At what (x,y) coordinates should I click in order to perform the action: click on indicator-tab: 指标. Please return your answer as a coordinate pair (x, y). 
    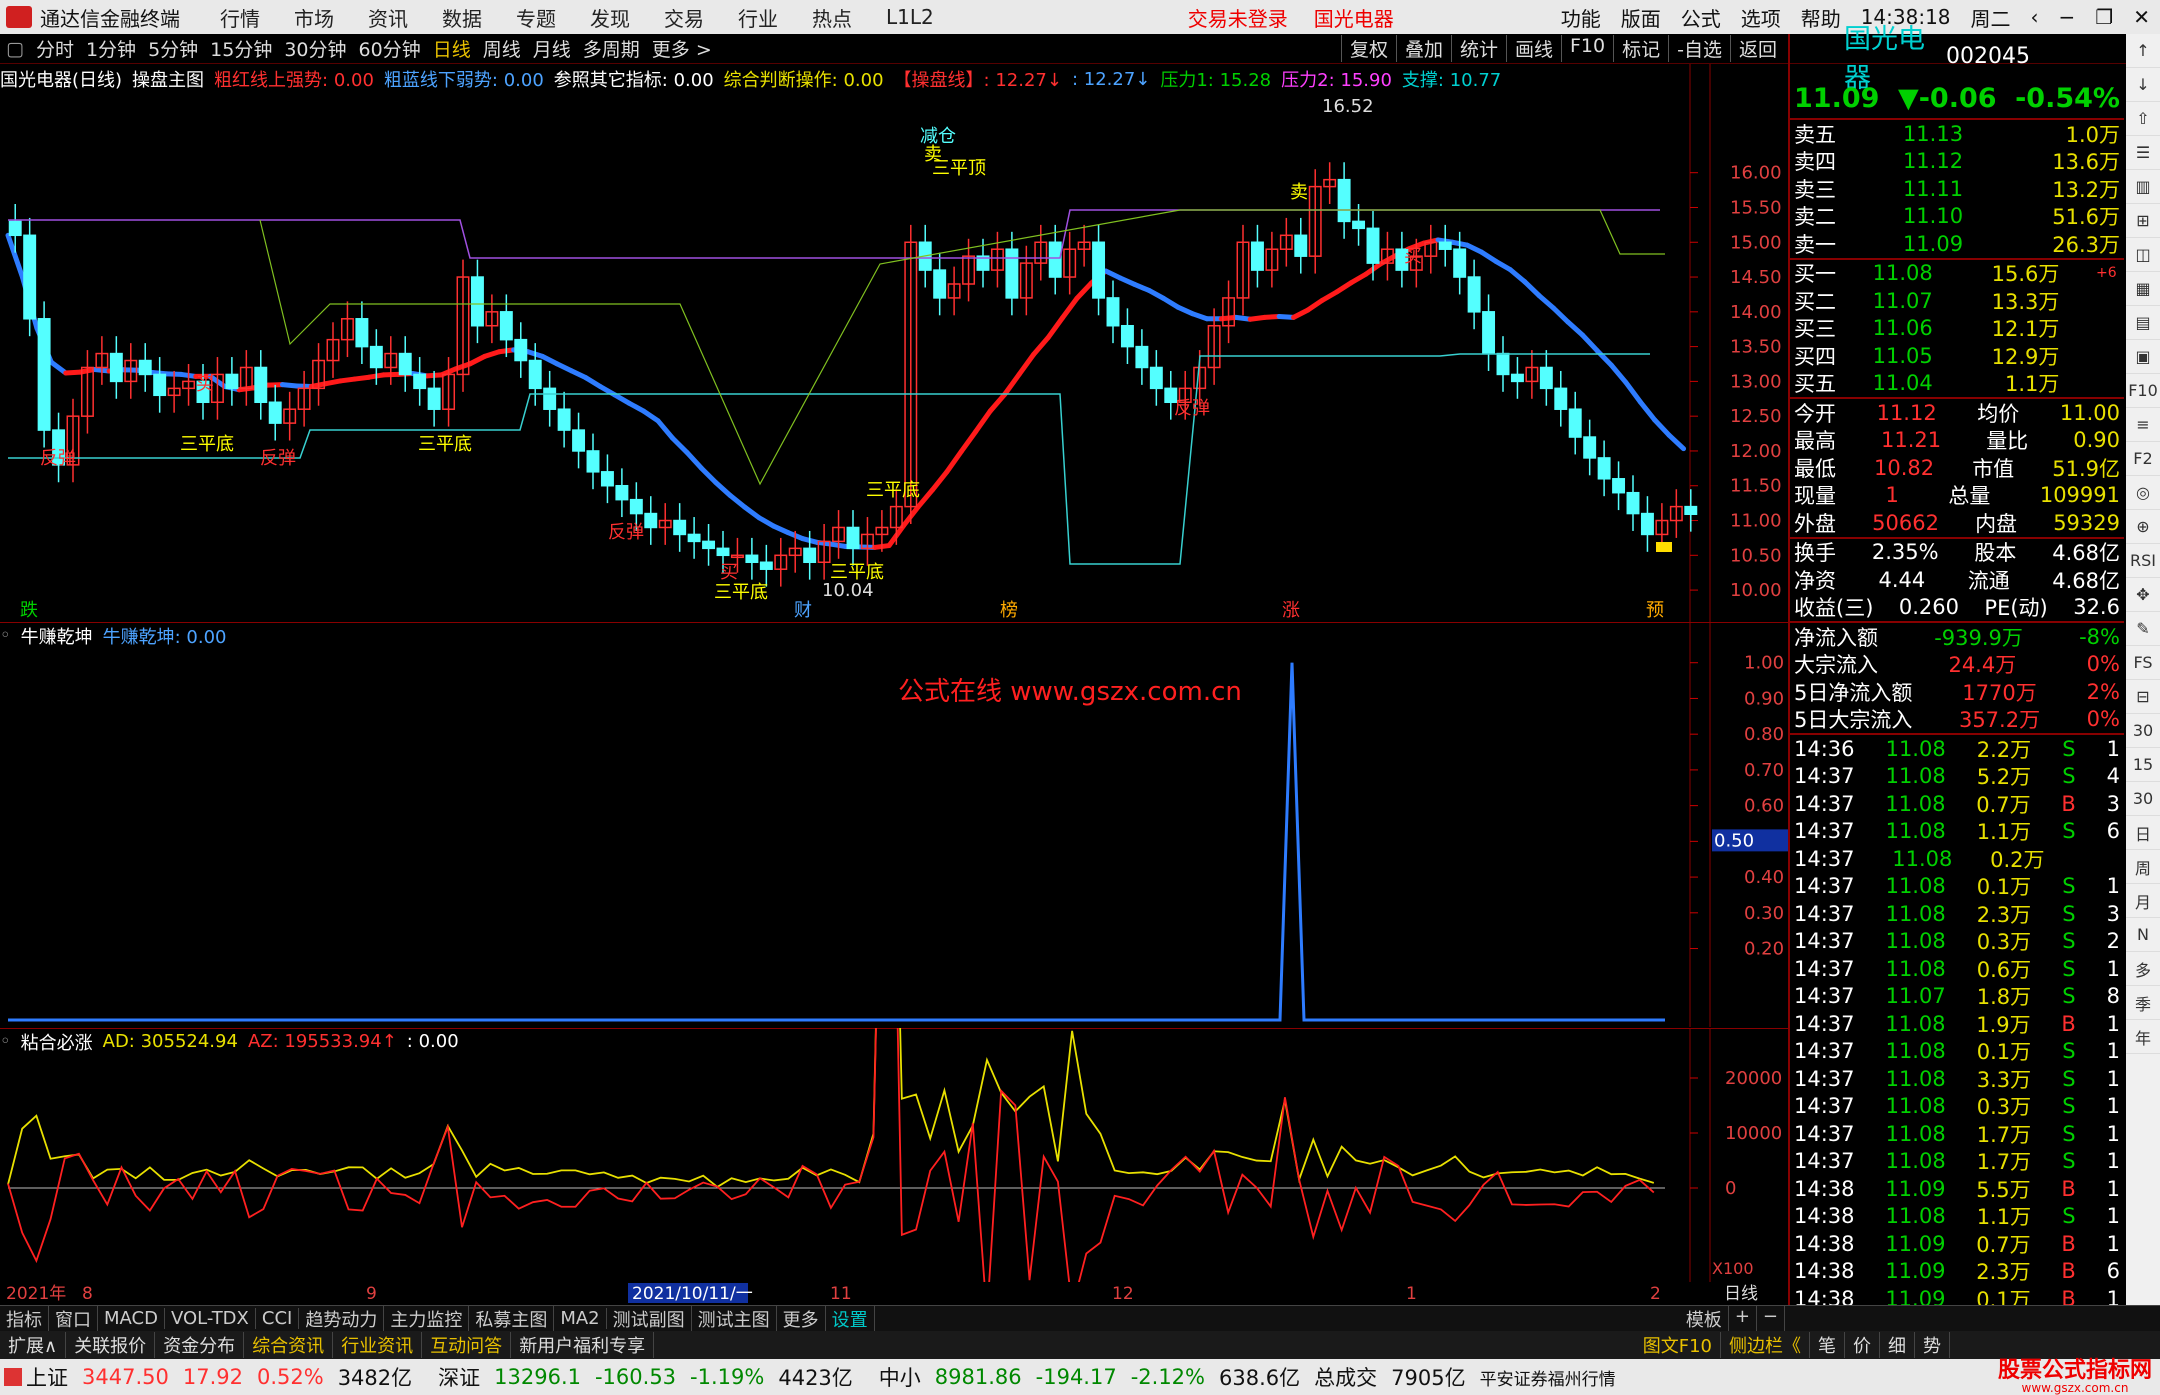
    Looking at the image, I should click on (24, 1318).